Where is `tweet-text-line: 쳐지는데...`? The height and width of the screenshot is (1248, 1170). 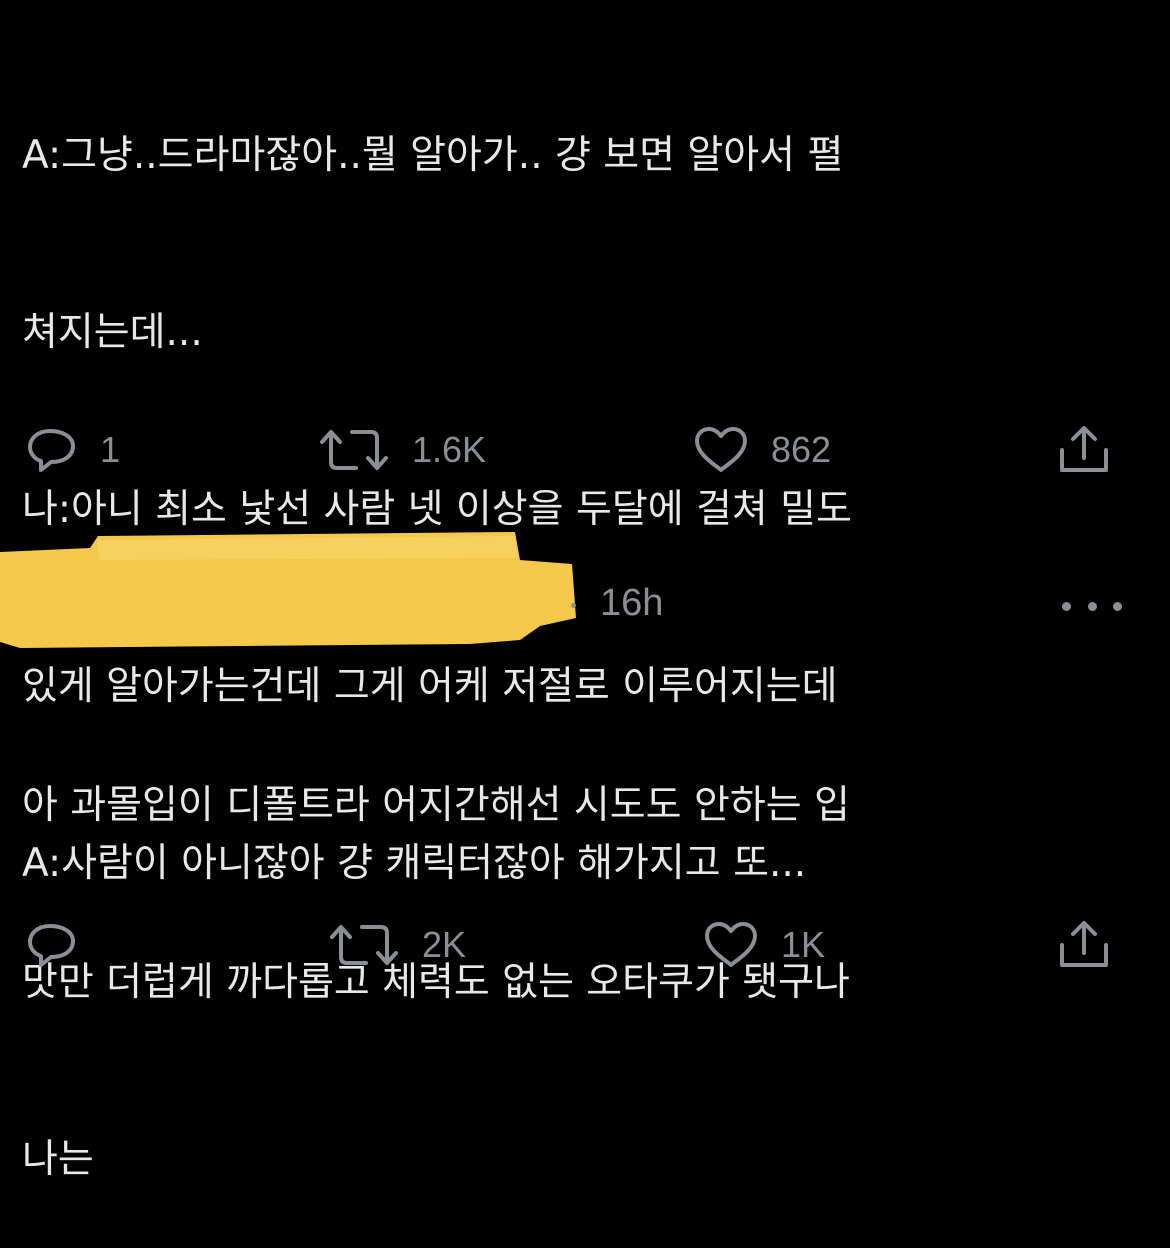
tweet-text-line: 쳐지는데... is located at coordinates (112, 332).